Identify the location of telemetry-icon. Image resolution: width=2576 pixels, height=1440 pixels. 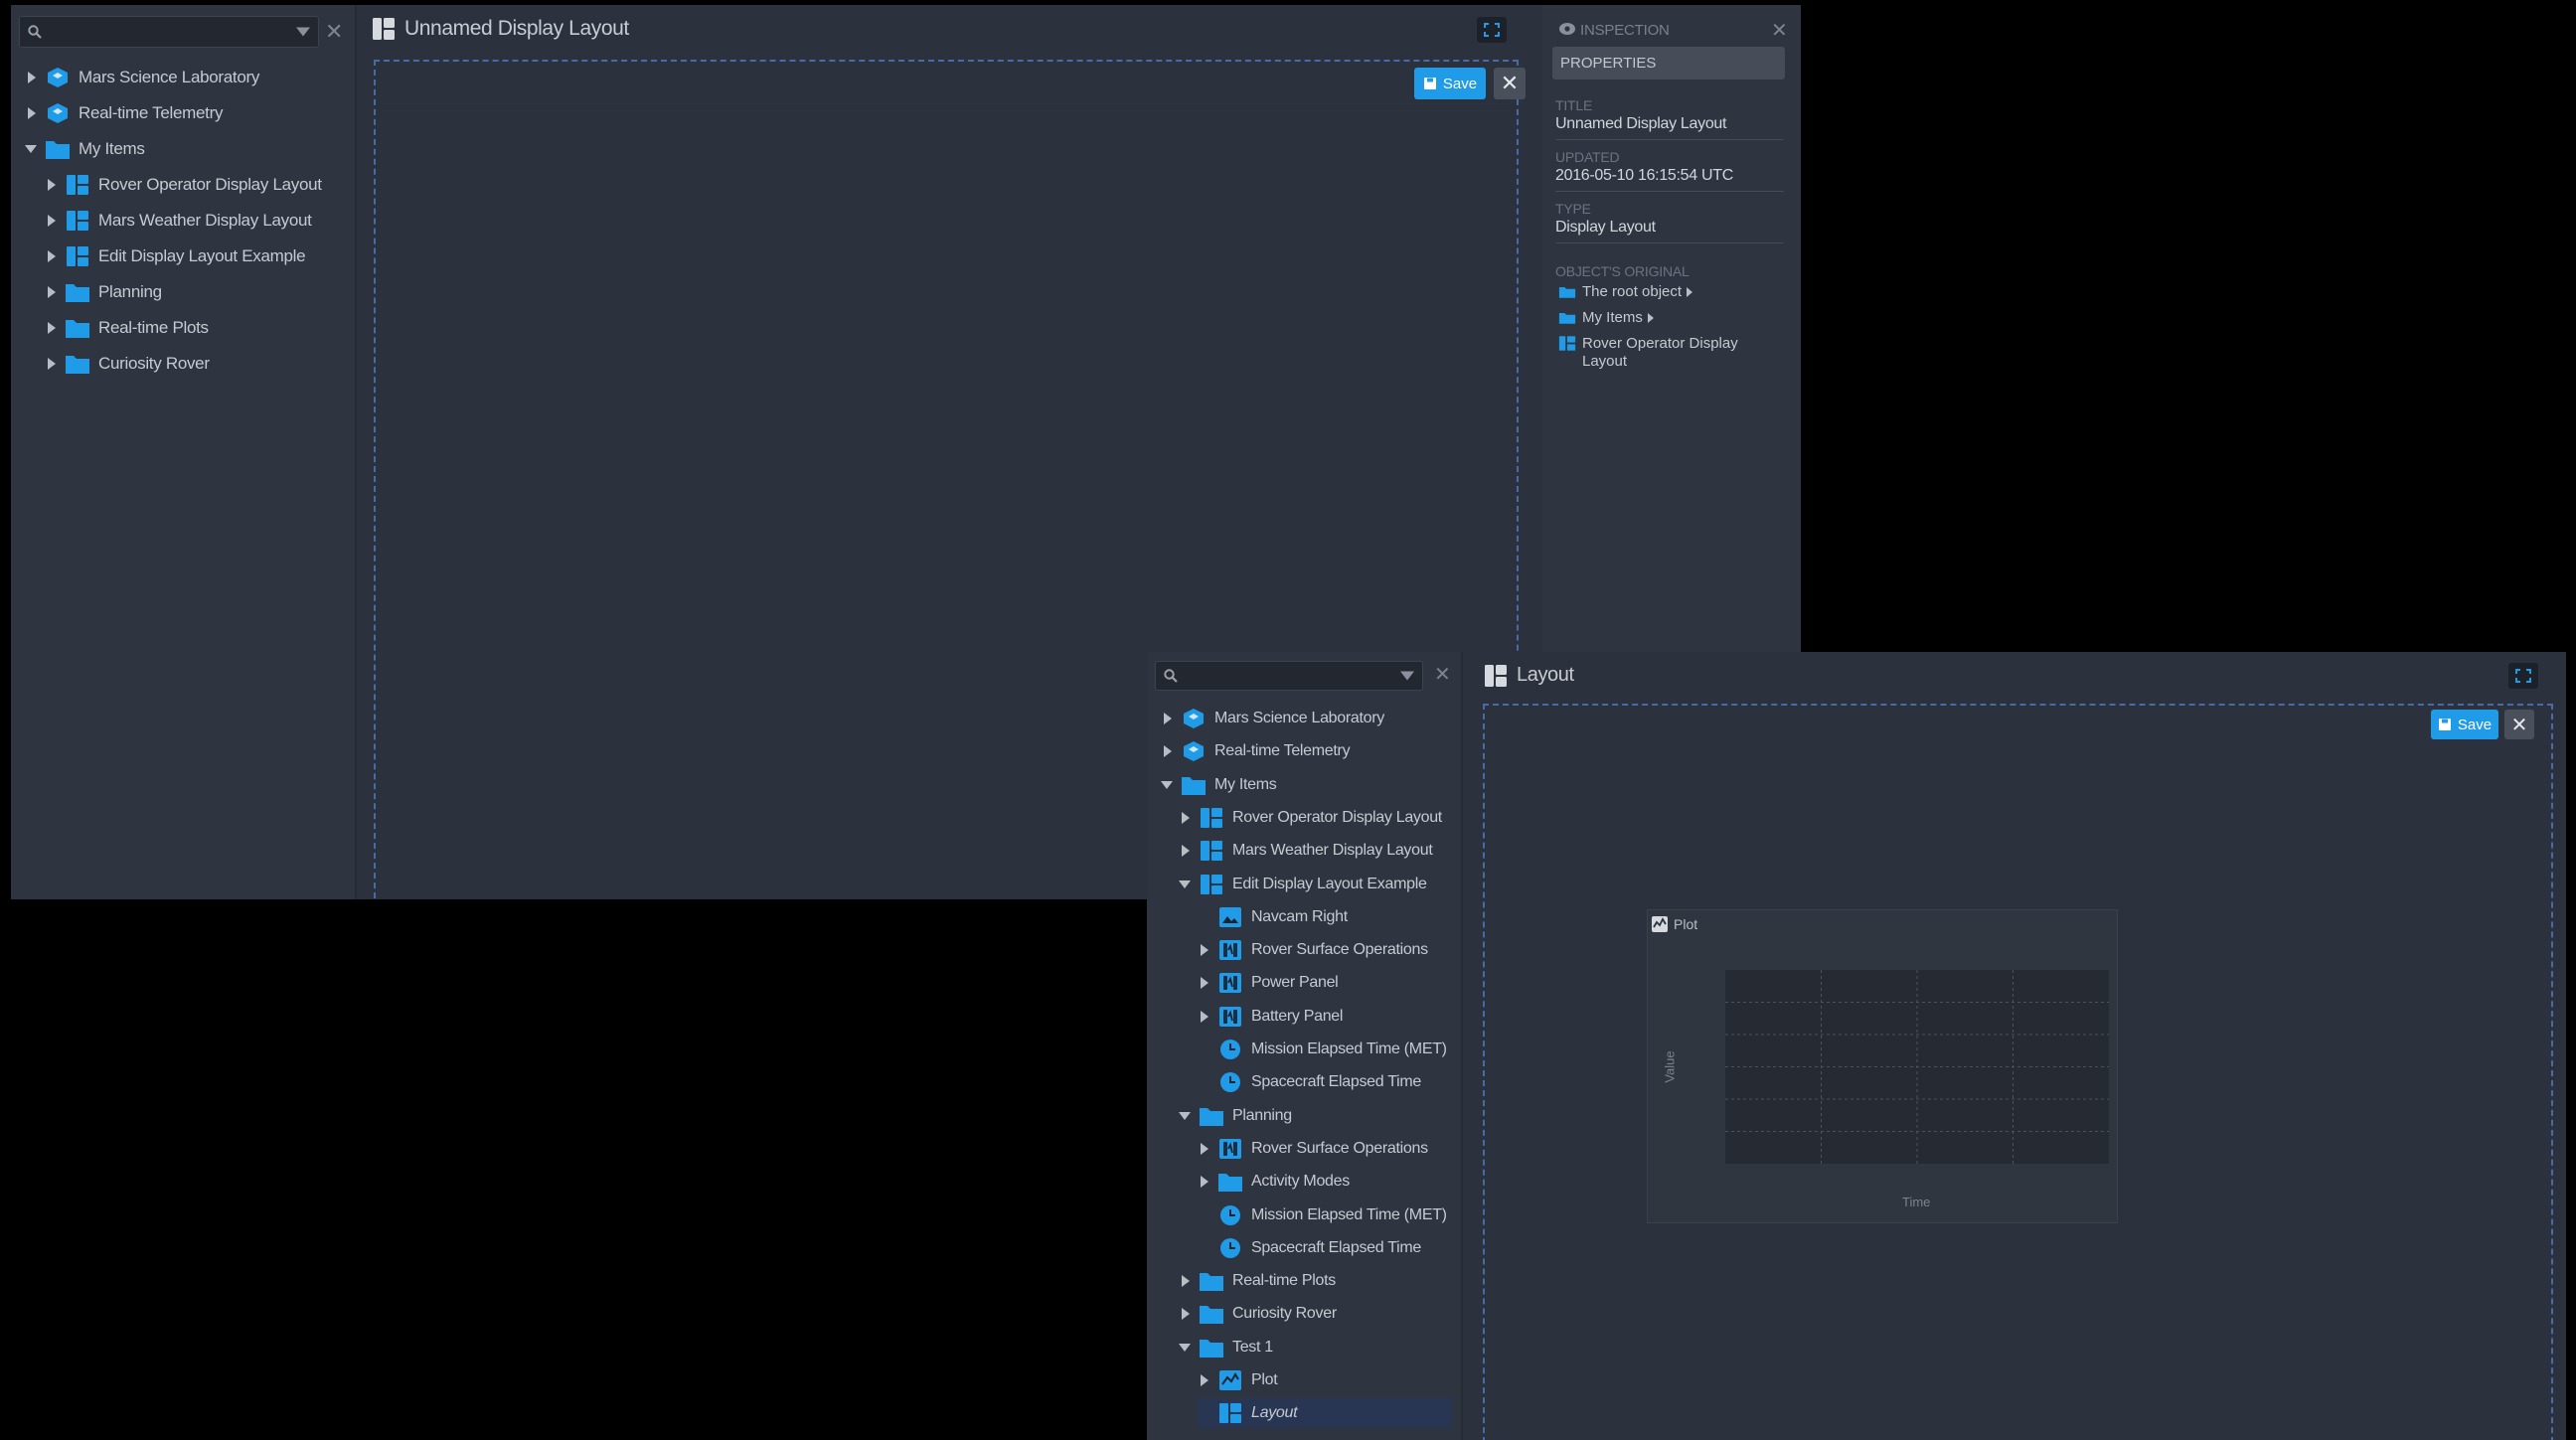
(1230, 1017).